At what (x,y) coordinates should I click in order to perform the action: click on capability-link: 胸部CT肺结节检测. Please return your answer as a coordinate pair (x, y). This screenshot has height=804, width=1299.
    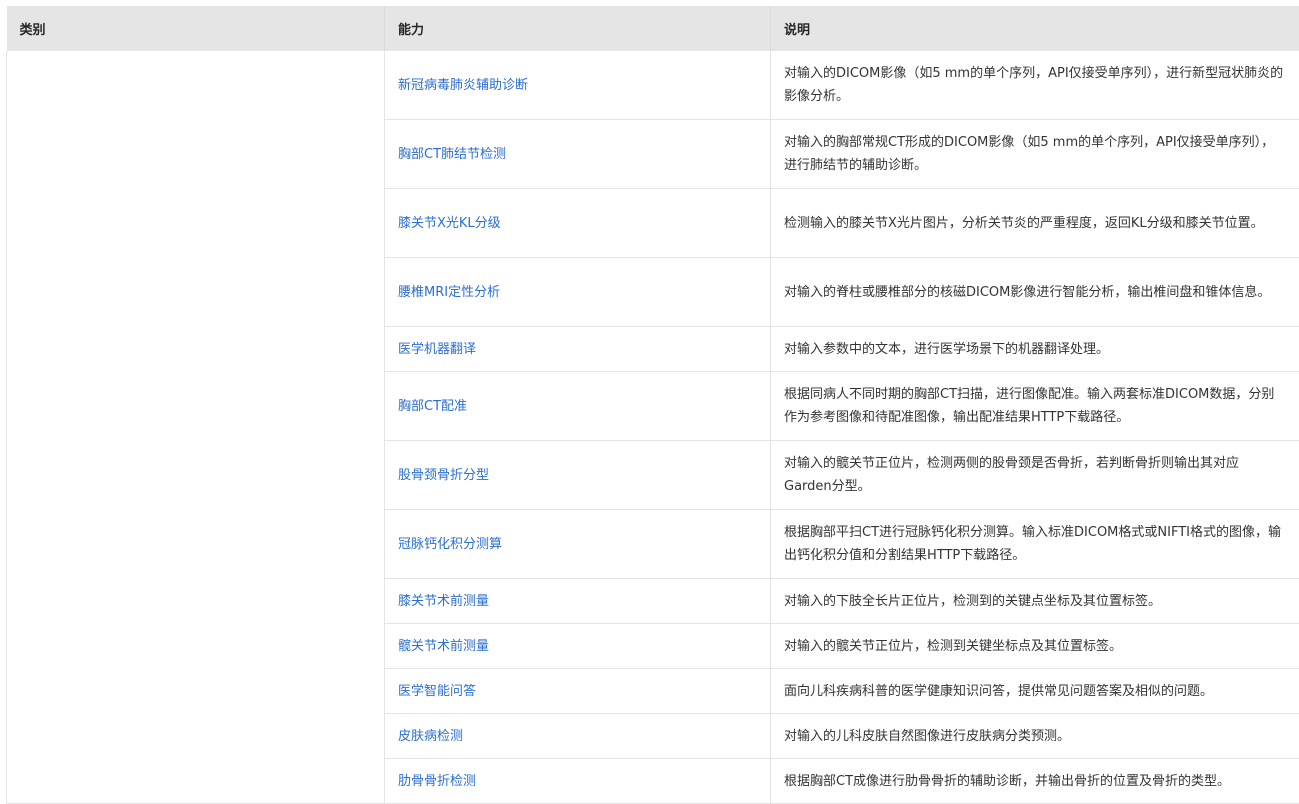
    Looking at the image, I should click on (452, 154).